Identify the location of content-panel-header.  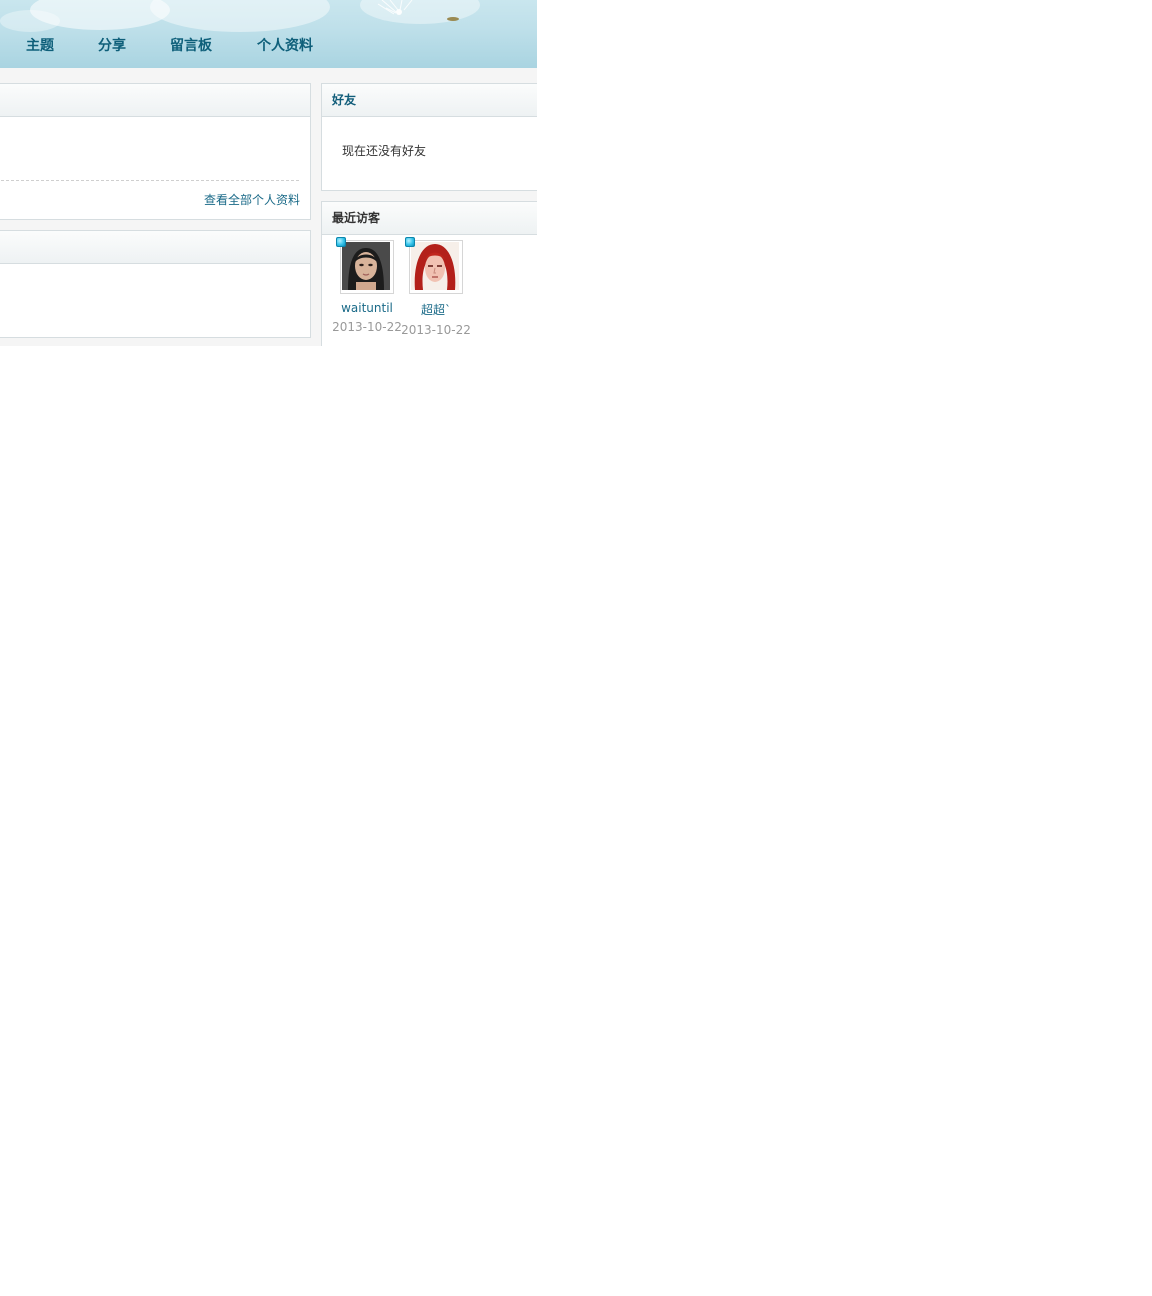
(155, 247).